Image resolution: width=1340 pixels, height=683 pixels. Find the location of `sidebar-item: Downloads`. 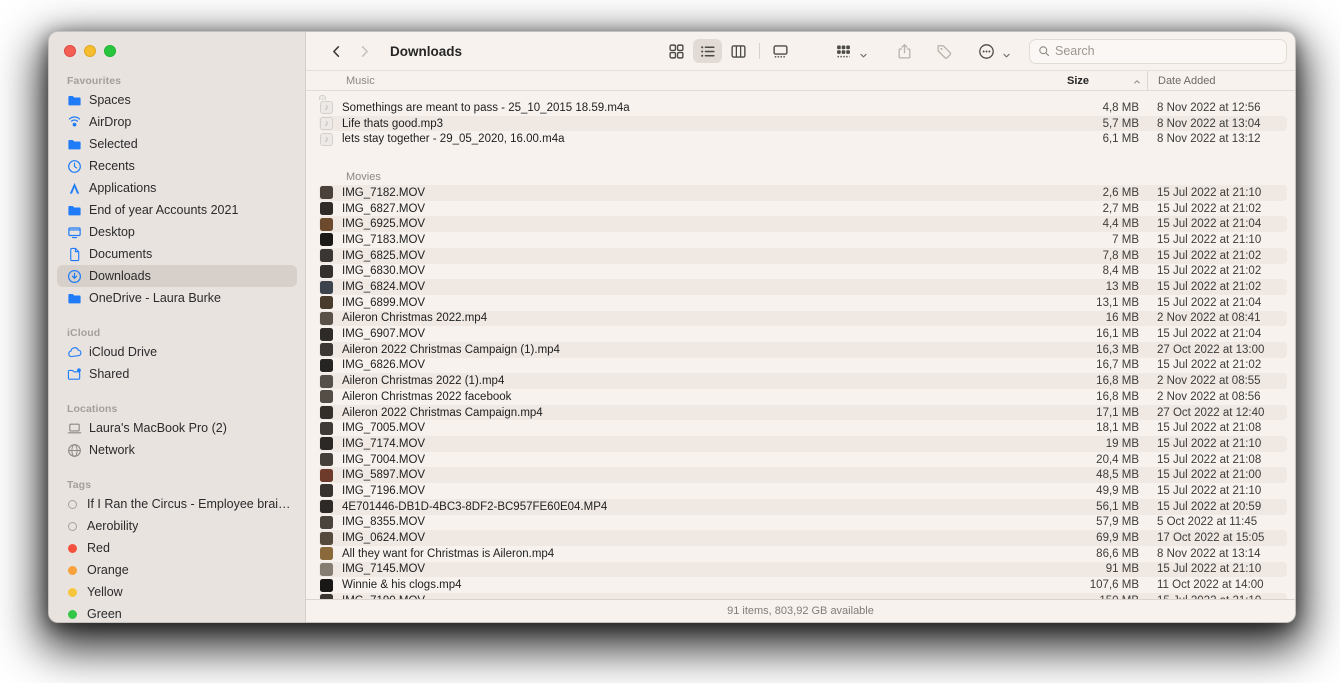

sidebar-item: Downloads is located at coordinates (177, 276).